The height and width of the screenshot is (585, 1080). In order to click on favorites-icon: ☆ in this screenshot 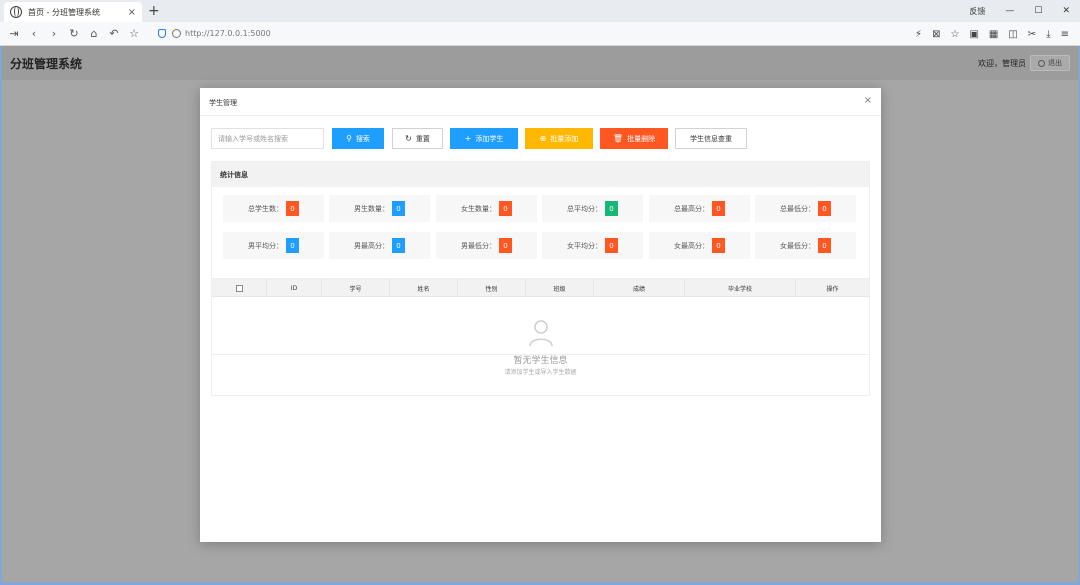, I will do `click(134, 33)`.